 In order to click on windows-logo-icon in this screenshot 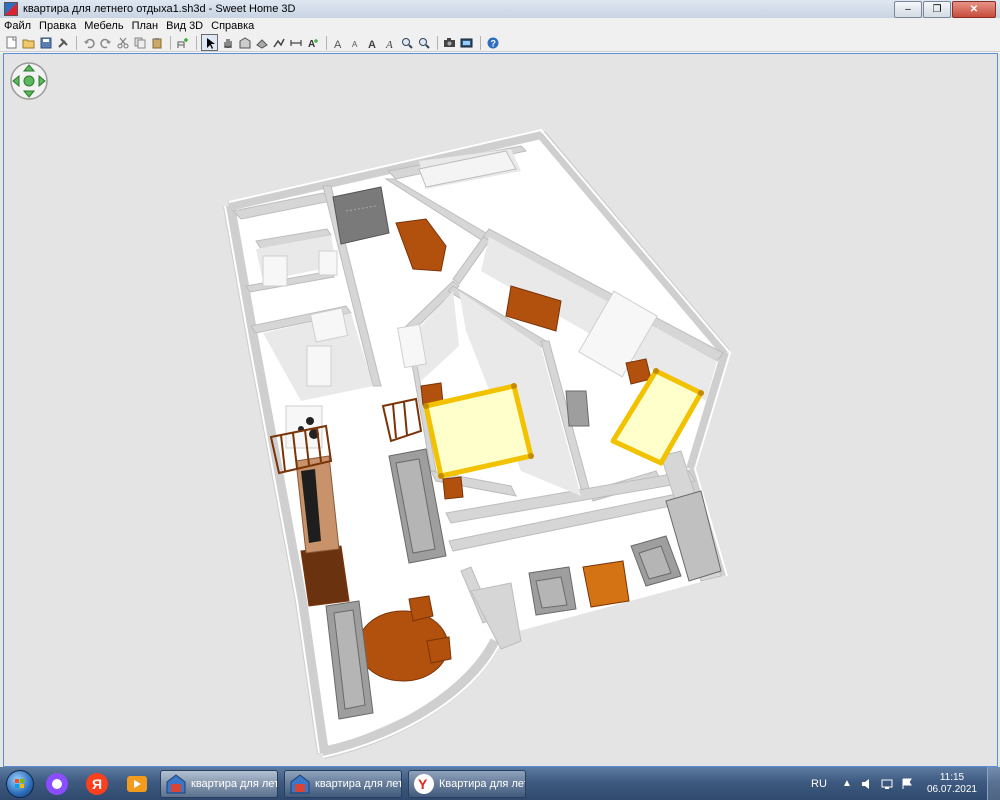, I will do `click(20, 783)`.